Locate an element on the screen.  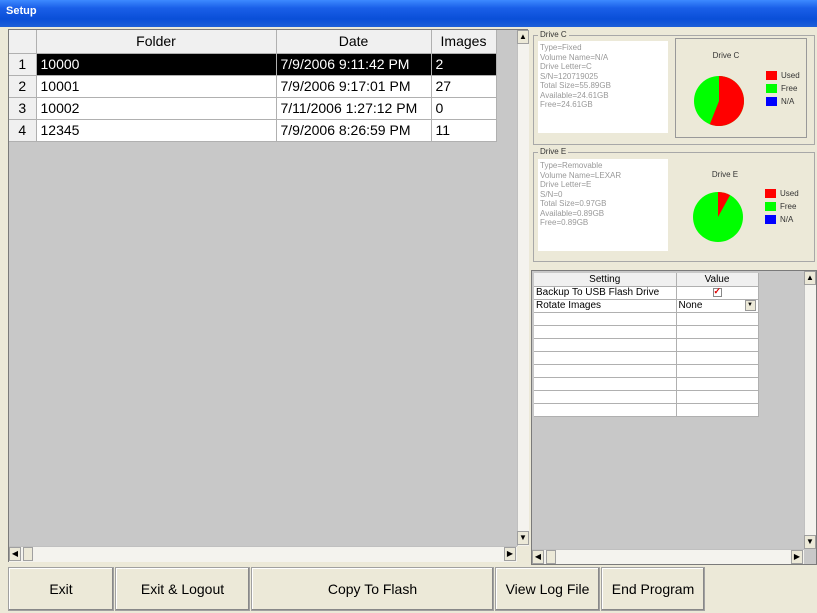
table-row: 2 10001 7/9/2006 9:17:01 PM 27 is located at coordinates (253, 86).